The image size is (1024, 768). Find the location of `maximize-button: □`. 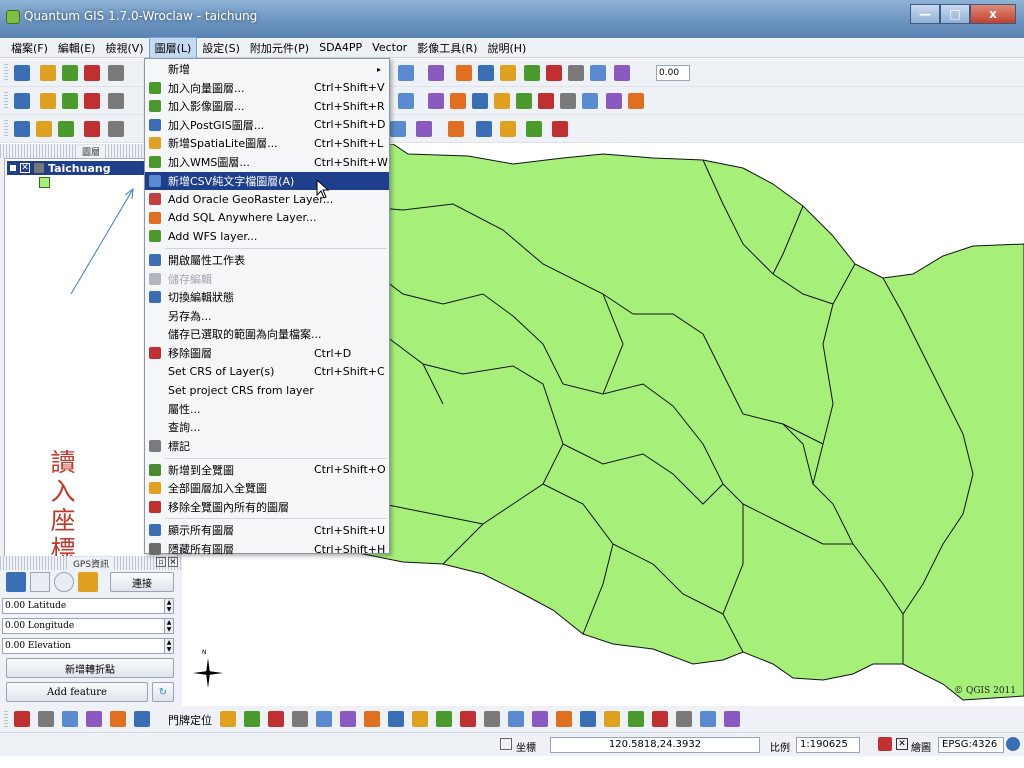

maximize-button: □ is located at coordinates (955, 14).